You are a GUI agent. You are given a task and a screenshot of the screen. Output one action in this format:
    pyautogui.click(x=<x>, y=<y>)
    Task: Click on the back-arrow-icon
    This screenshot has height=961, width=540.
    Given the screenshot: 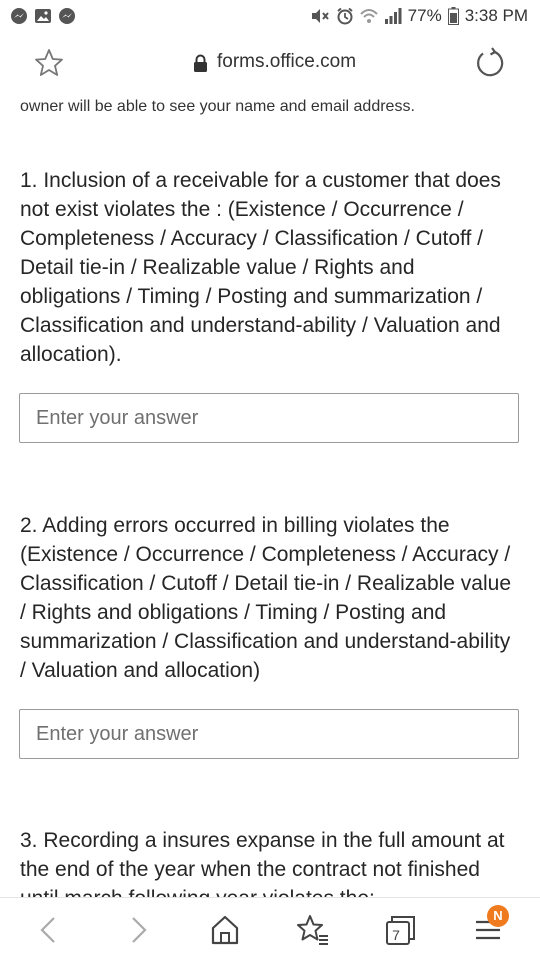 What is the action you would take?
    pyautogui.click(x=50, y=930)
    